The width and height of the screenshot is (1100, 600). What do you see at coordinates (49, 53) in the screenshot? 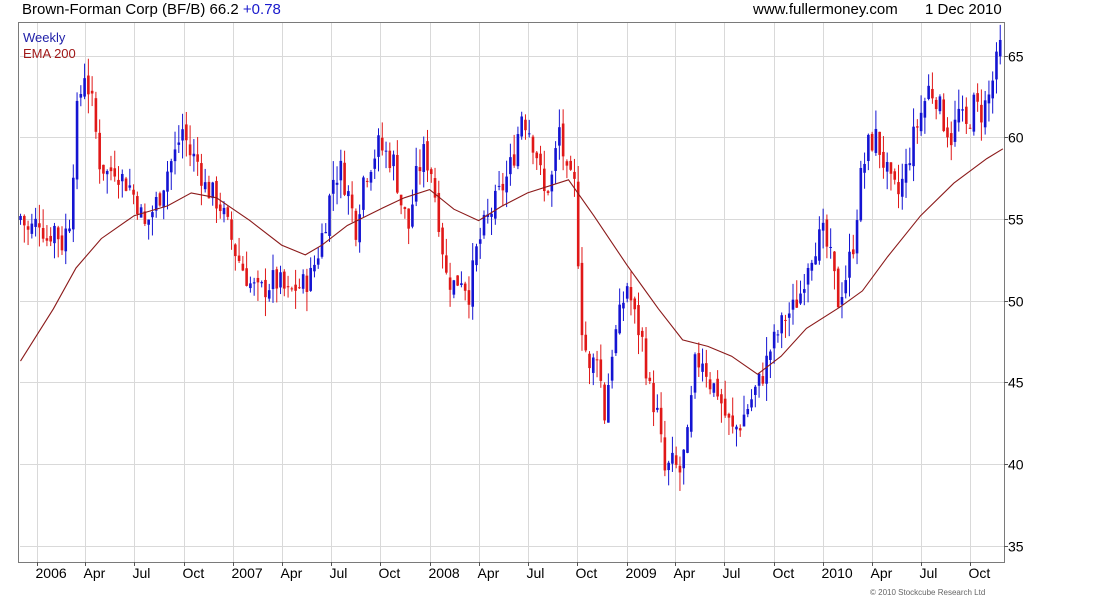
I see `legend-entry: EMA 200` at bounding box center [49, 53].